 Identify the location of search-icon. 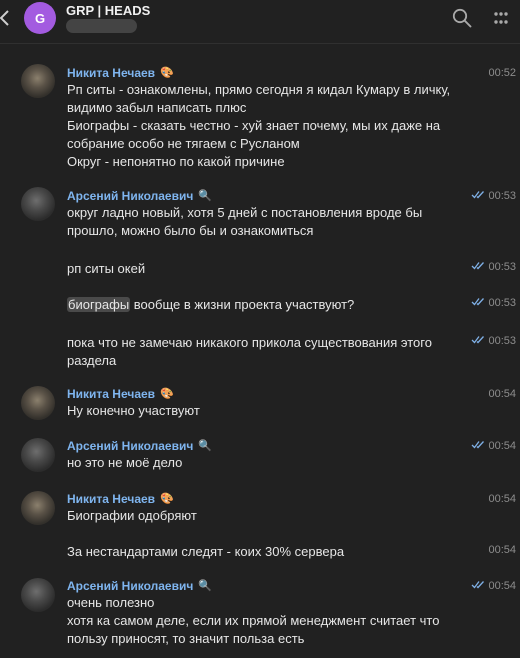
(462, 18).